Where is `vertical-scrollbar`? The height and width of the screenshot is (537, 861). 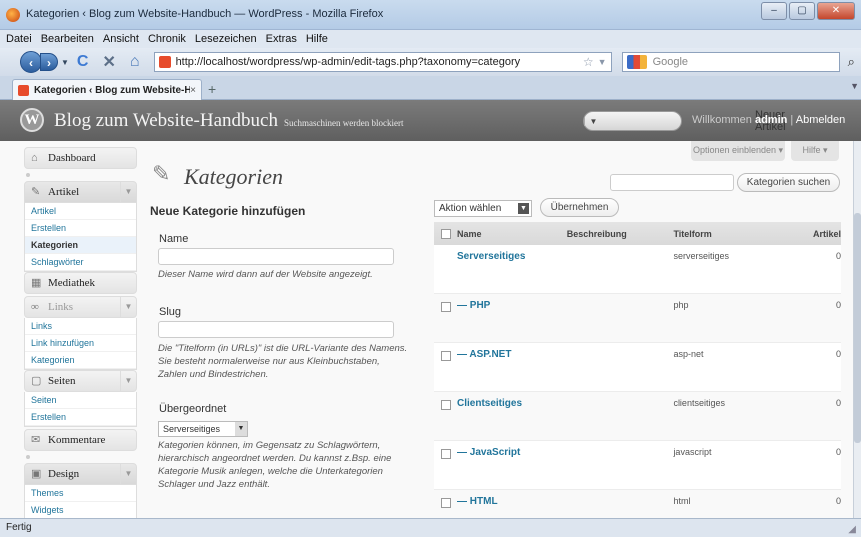 vertical-scrollbar is located at coordinates (857, 329).